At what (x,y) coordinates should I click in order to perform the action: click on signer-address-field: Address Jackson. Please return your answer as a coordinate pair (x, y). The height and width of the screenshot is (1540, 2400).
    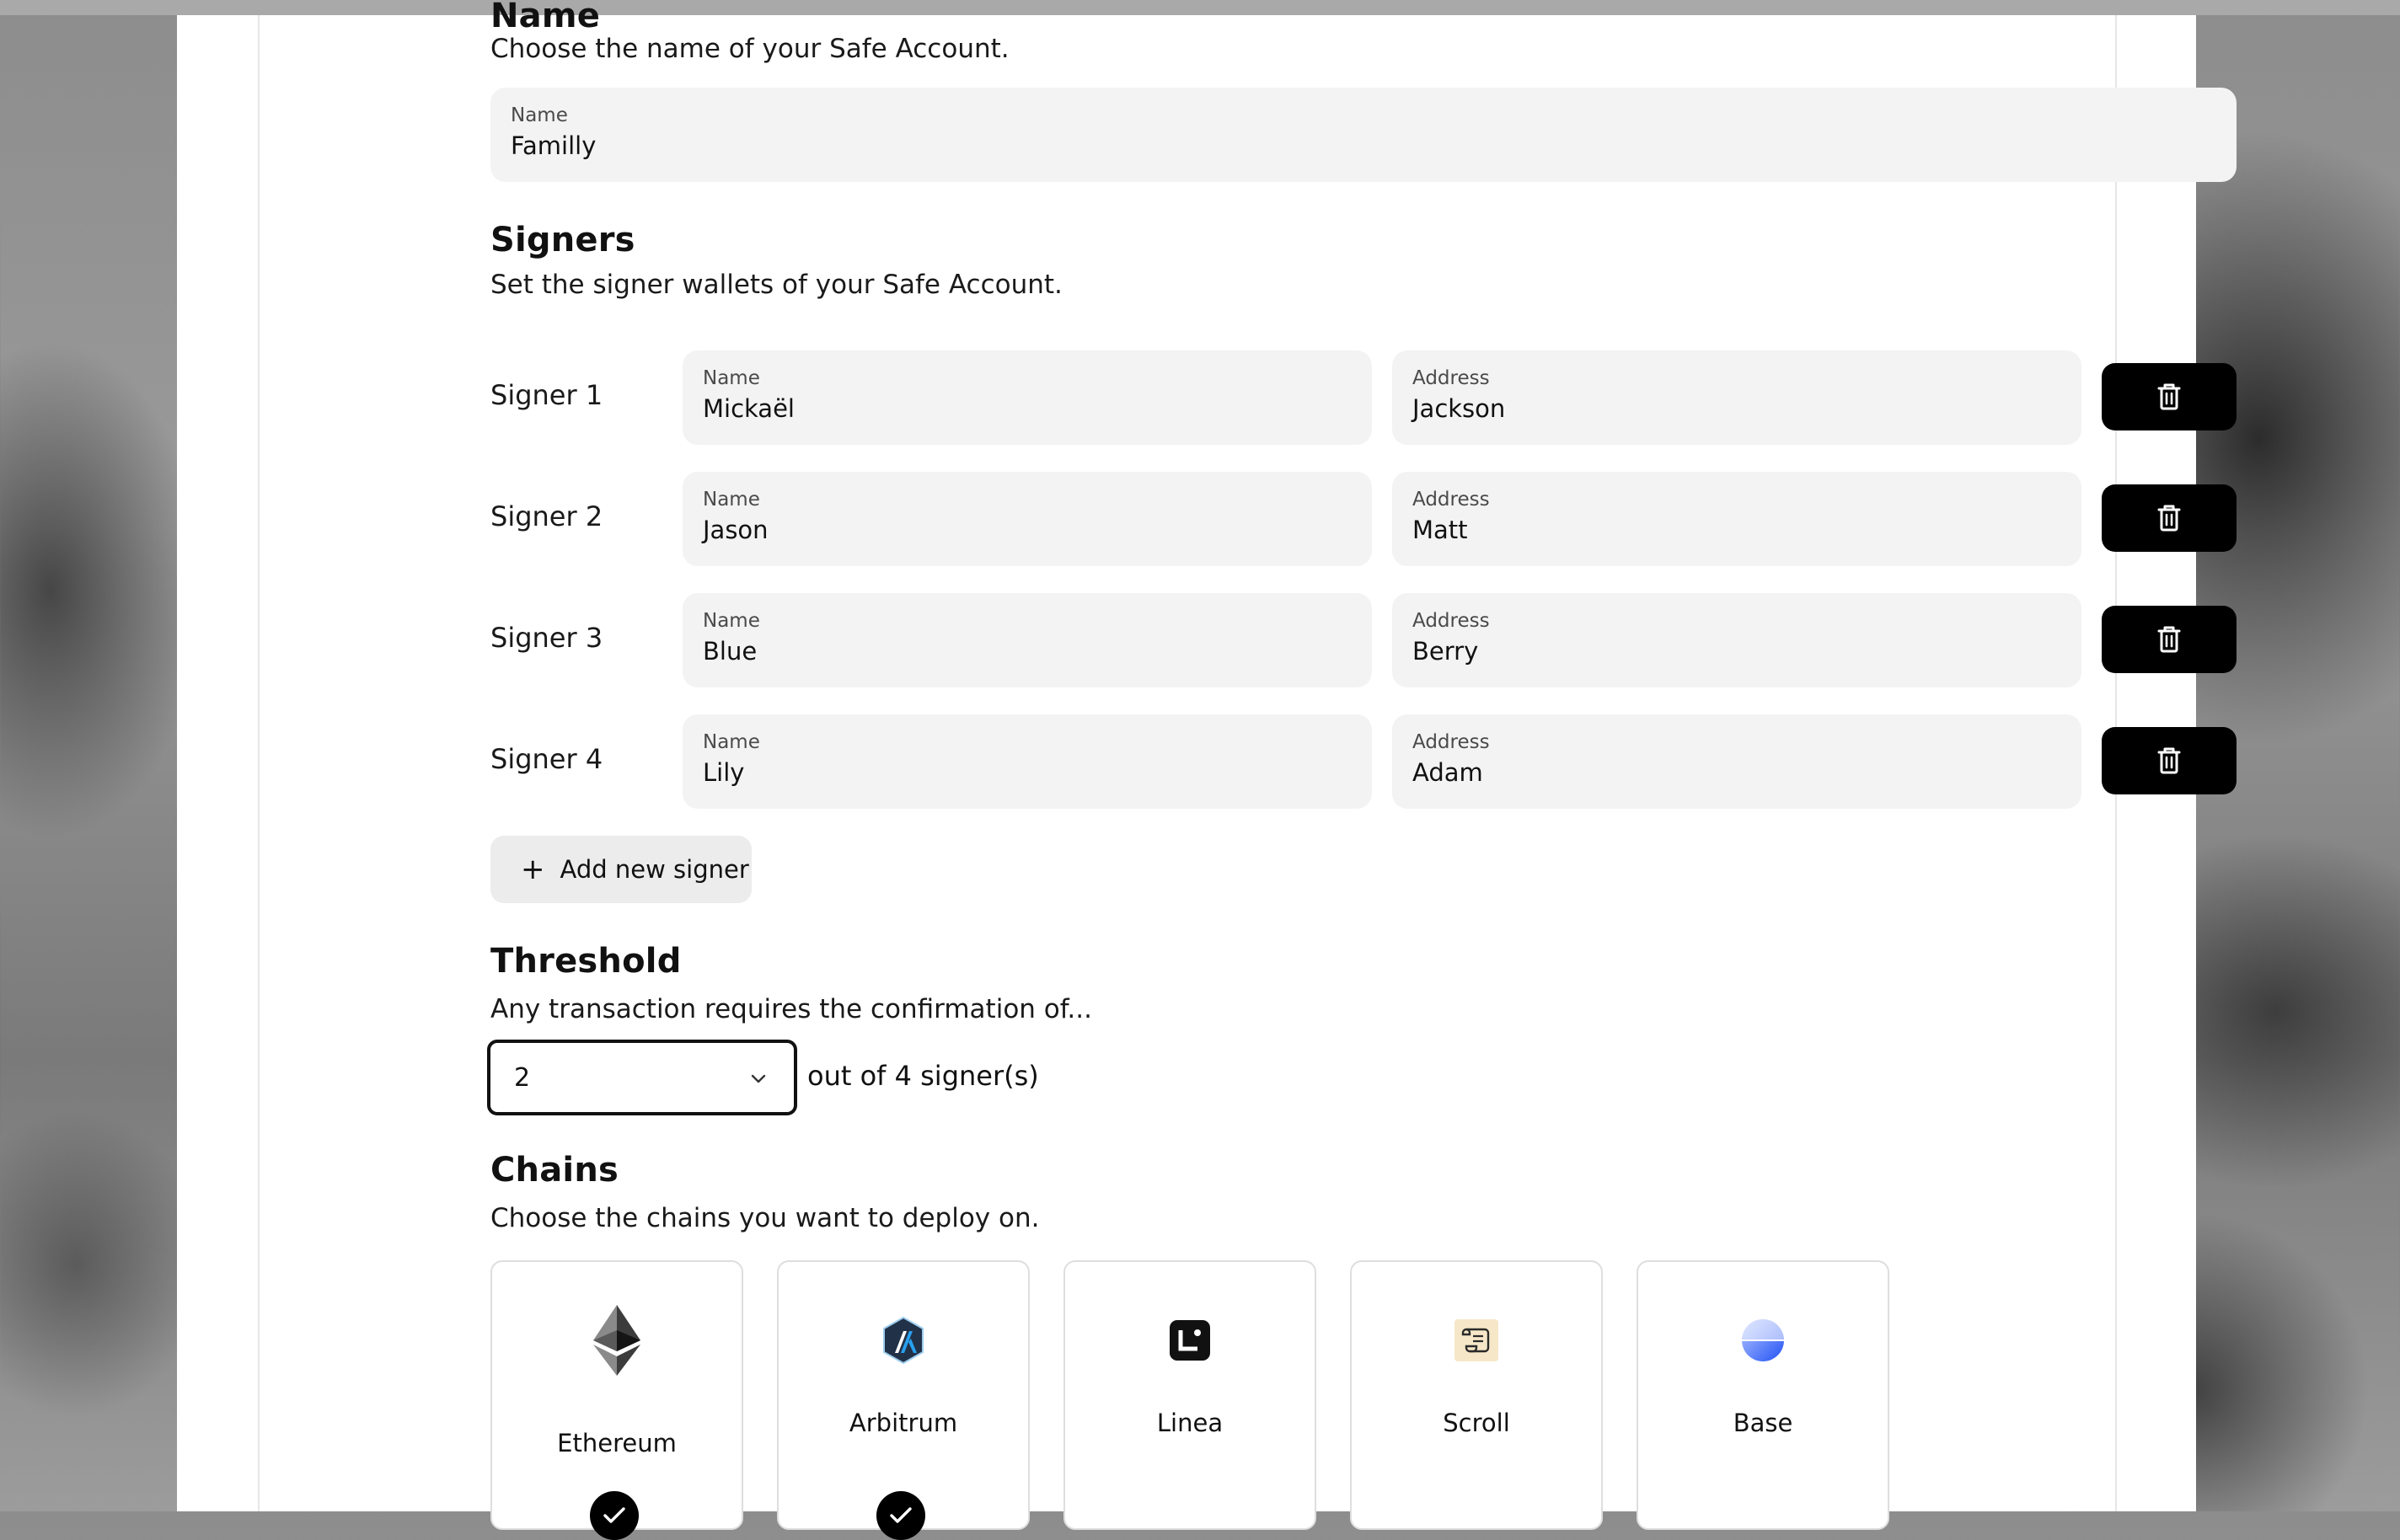
    Looking at the image, I should click on (1737, 398).